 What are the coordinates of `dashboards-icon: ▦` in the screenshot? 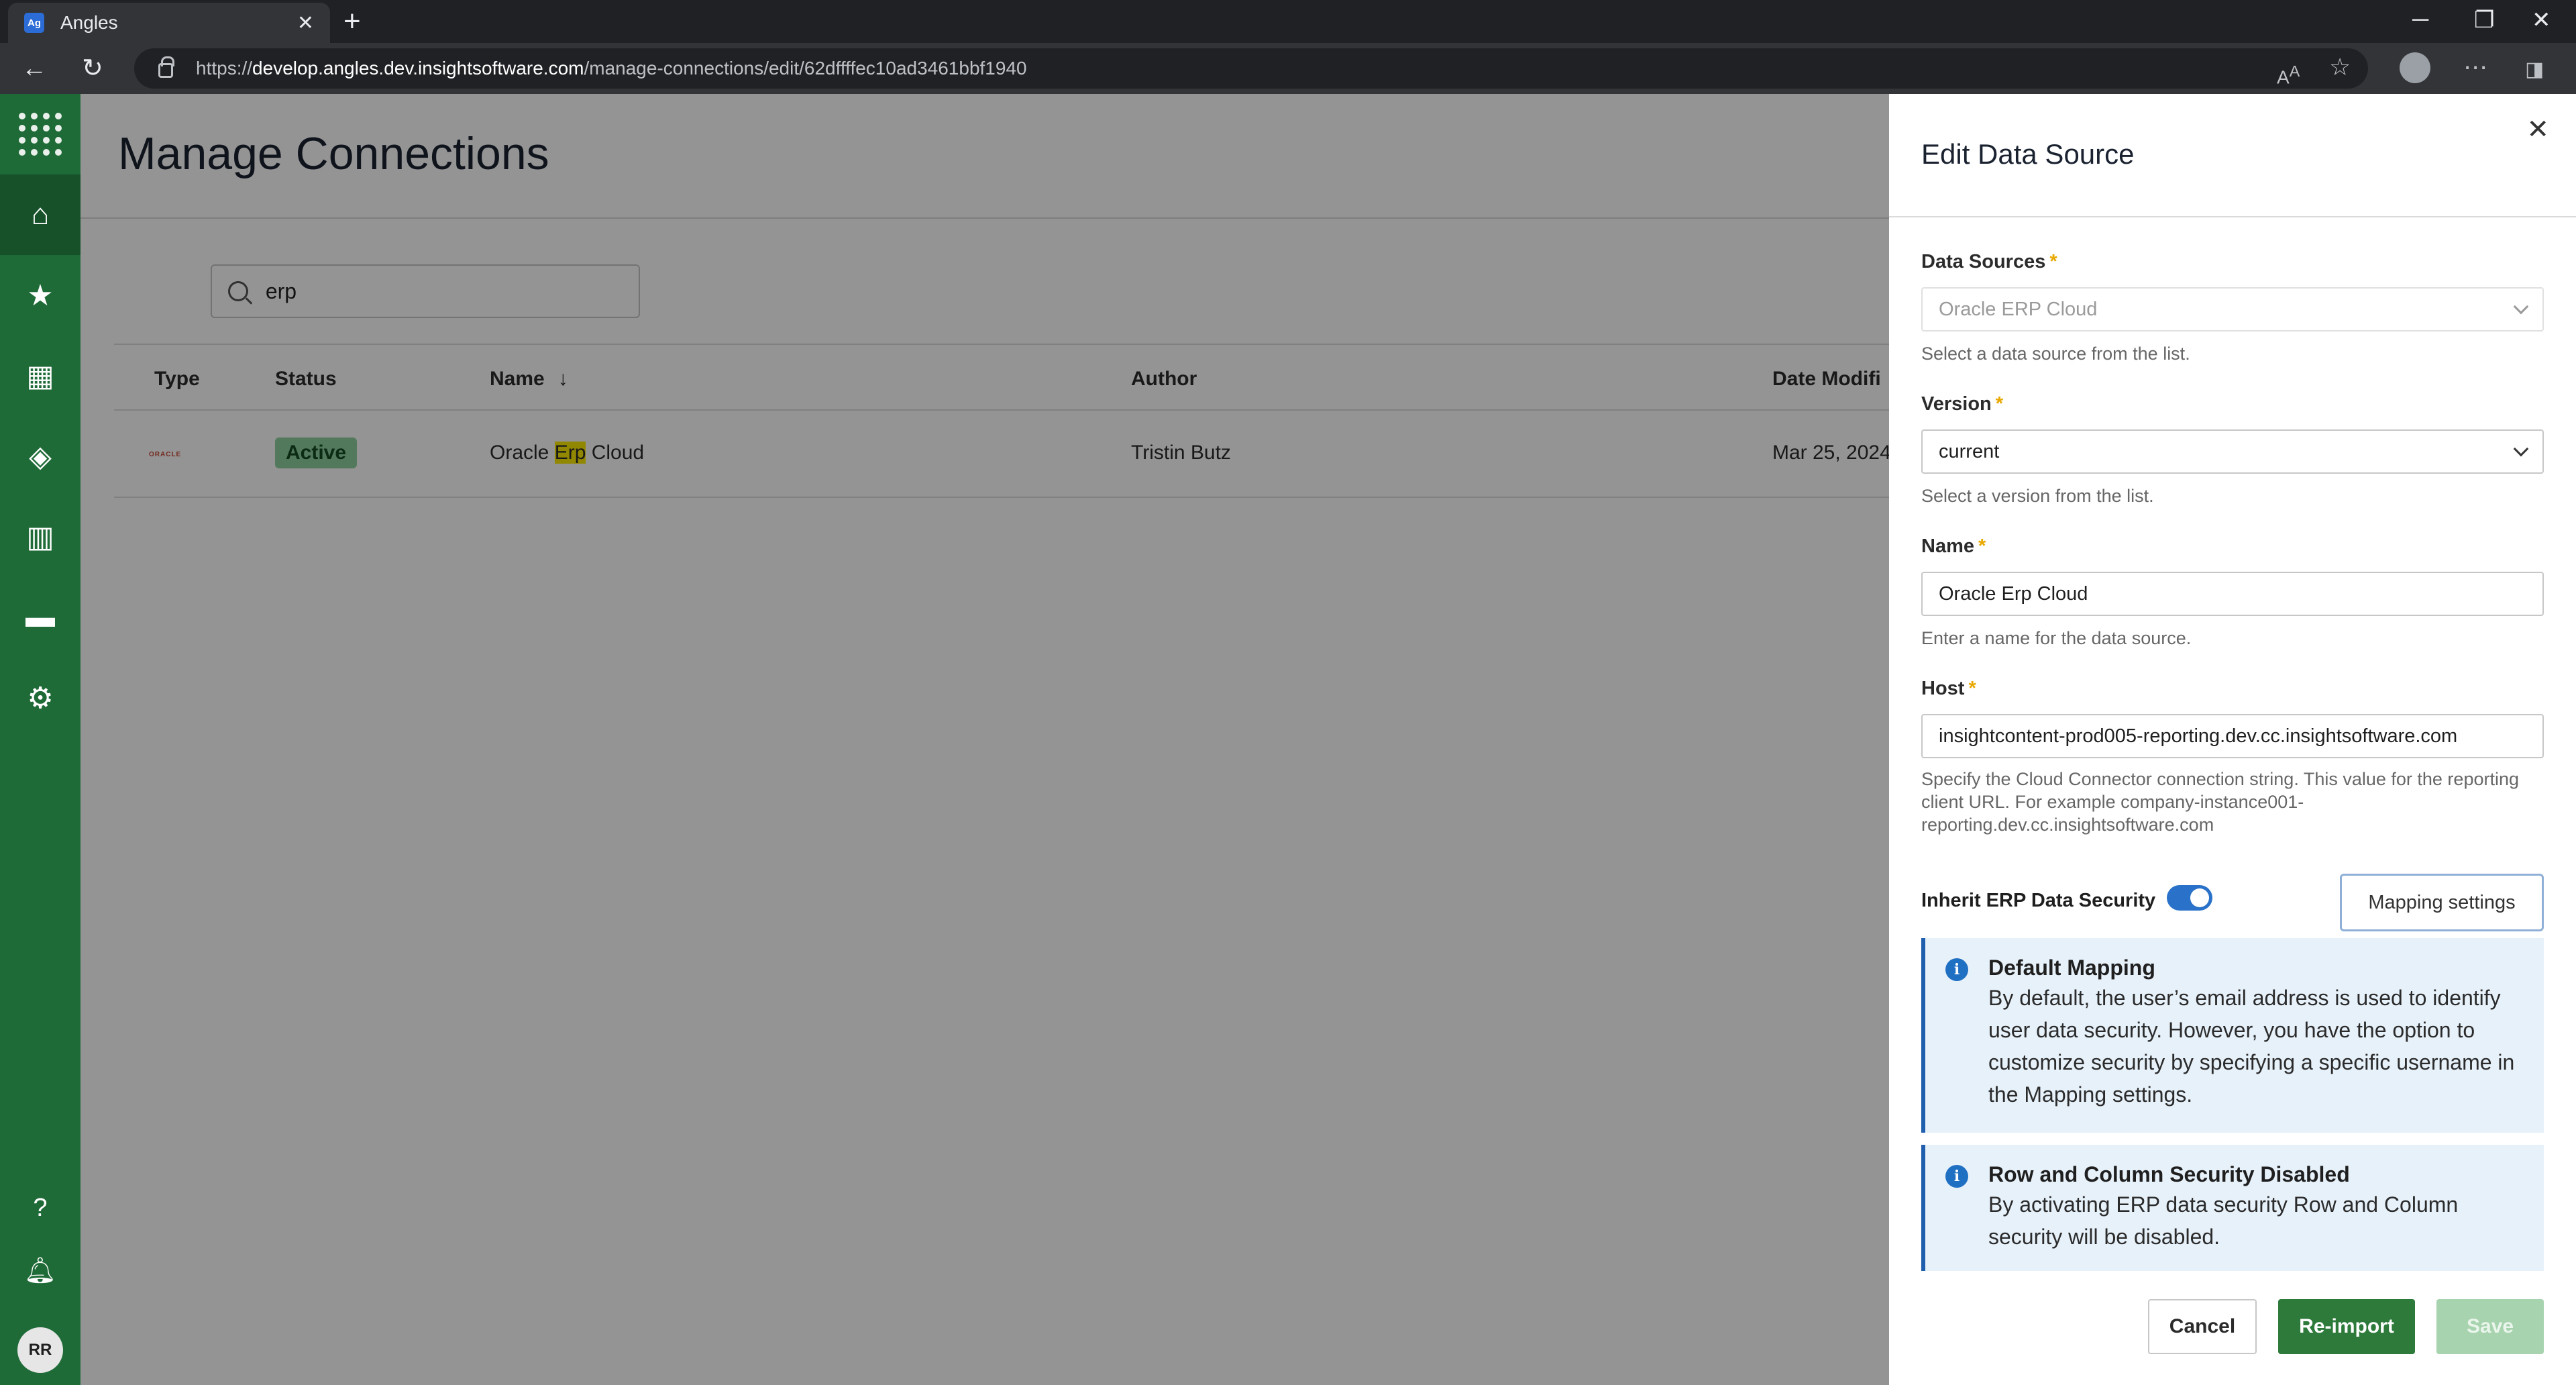 It's located at (40, 376).